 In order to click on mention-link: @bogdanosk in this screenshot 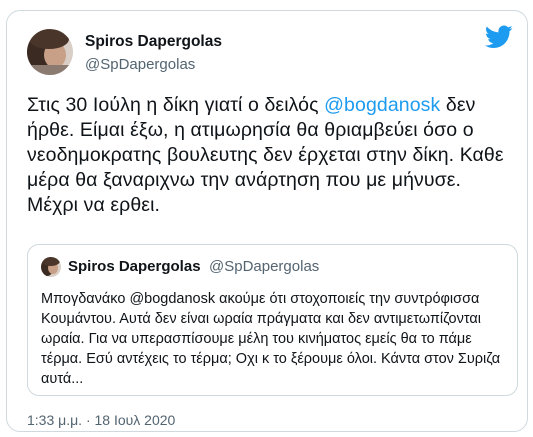, I will do `click(382, 105)`.